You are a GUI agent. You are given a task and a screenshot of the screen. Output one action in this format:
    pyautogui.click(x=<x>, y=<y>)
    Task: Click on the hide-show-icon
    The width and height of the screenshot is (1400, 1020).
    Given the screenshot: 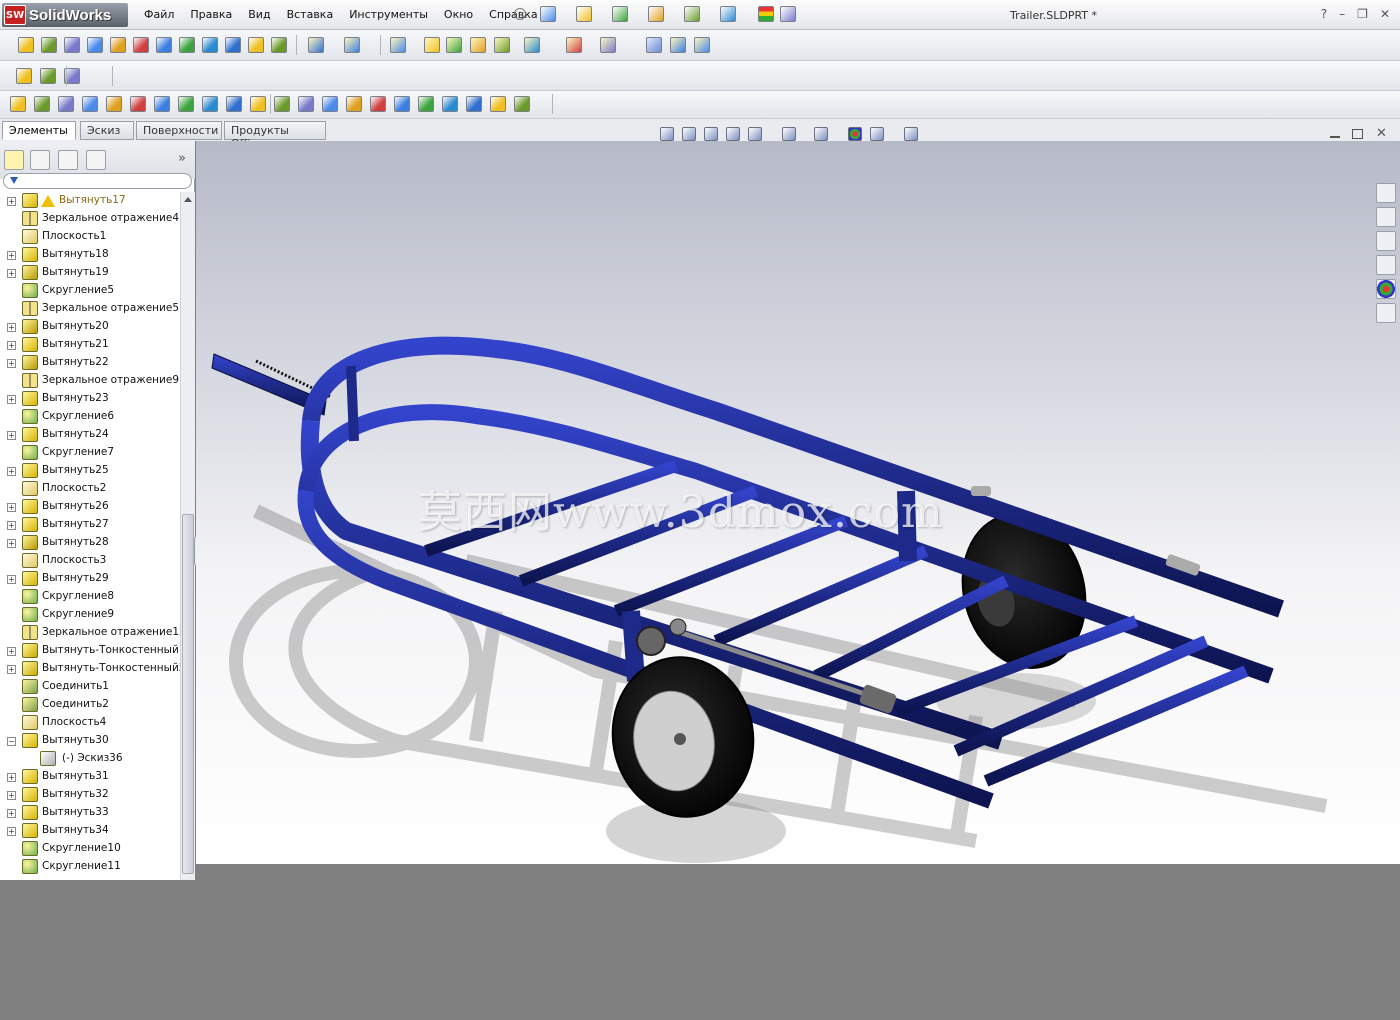 What is the action you would take?
    pyautogui.click(x=821, y=134)
    